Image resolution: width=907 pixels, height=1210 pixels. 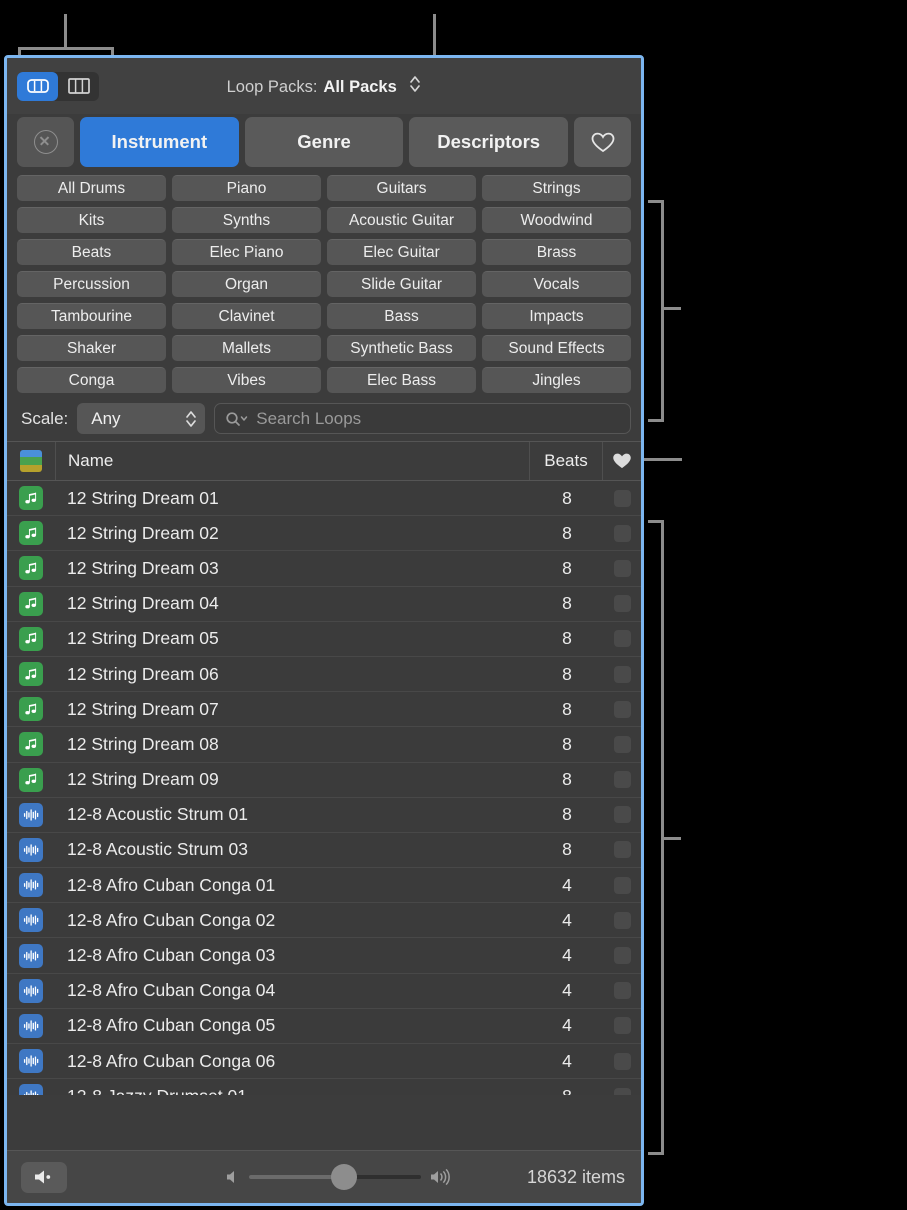 I want to click on keyword-button: Vibes, so click(x=246, y=380).